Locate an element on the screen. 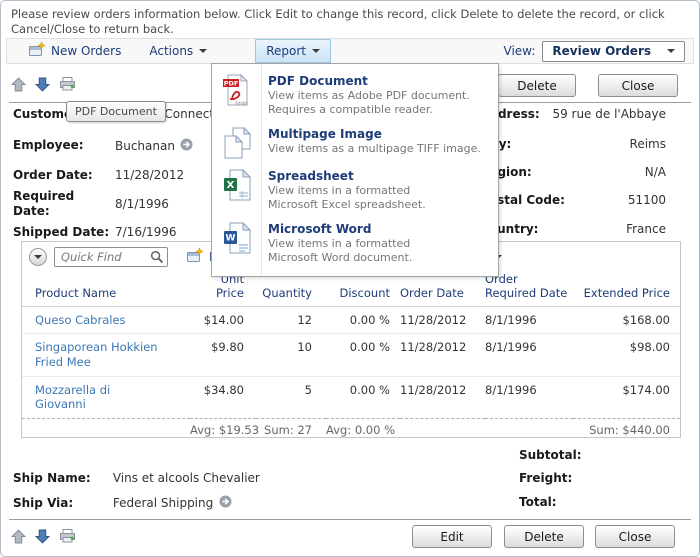 This screenshot has height=557, width=700. cell-extended-price: $174.00 is located at coordinates (646, 389).